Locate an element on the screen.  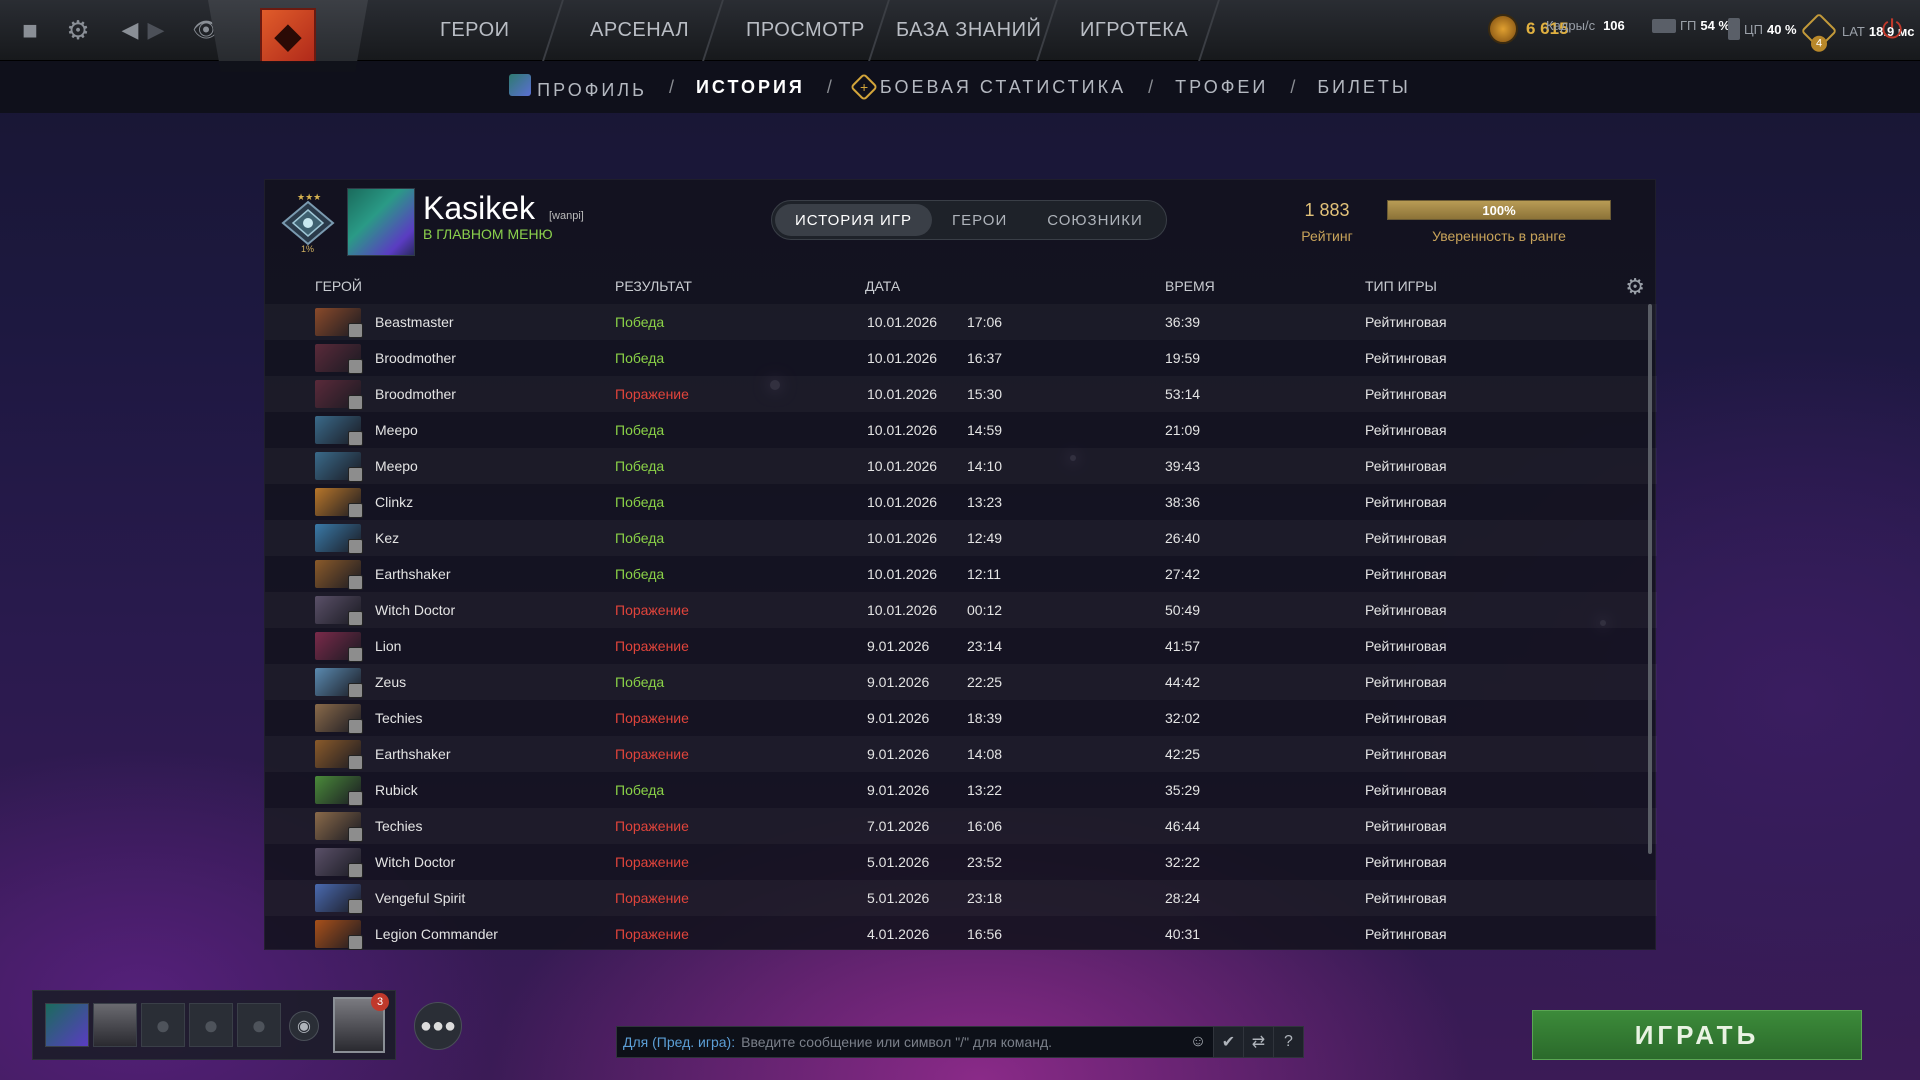
match-start-time: 13:23 is located at coordinates (985, 502).